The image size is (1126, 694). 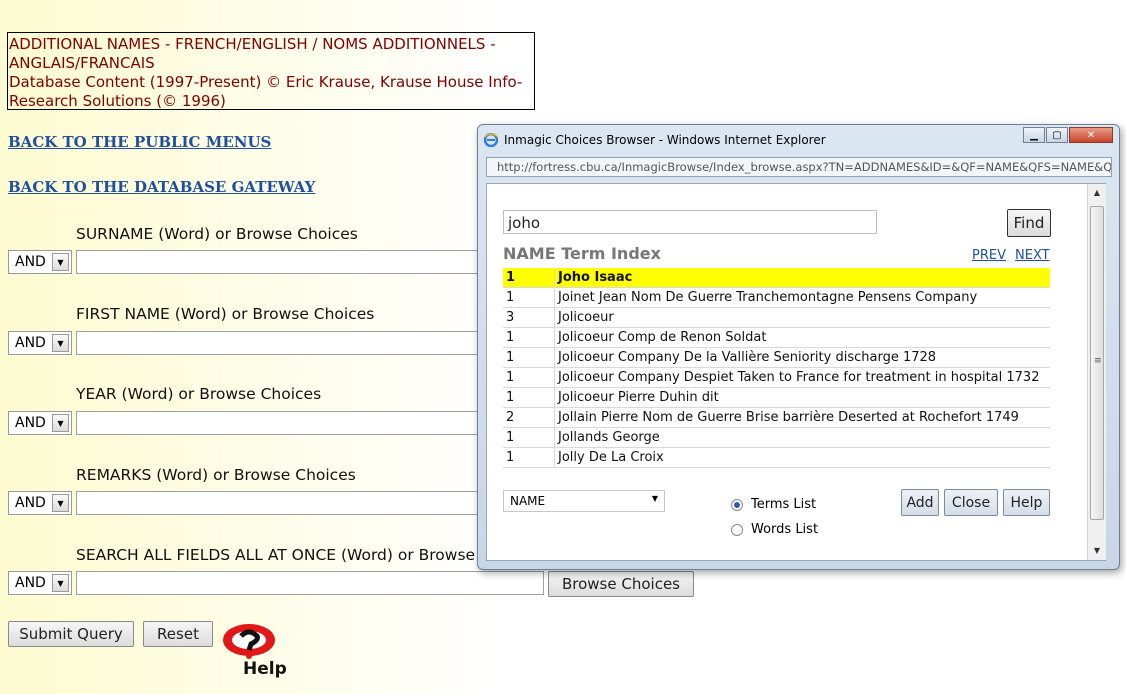 I want to click on submit-query-button: Submit Query, so click(x=71, y=634).